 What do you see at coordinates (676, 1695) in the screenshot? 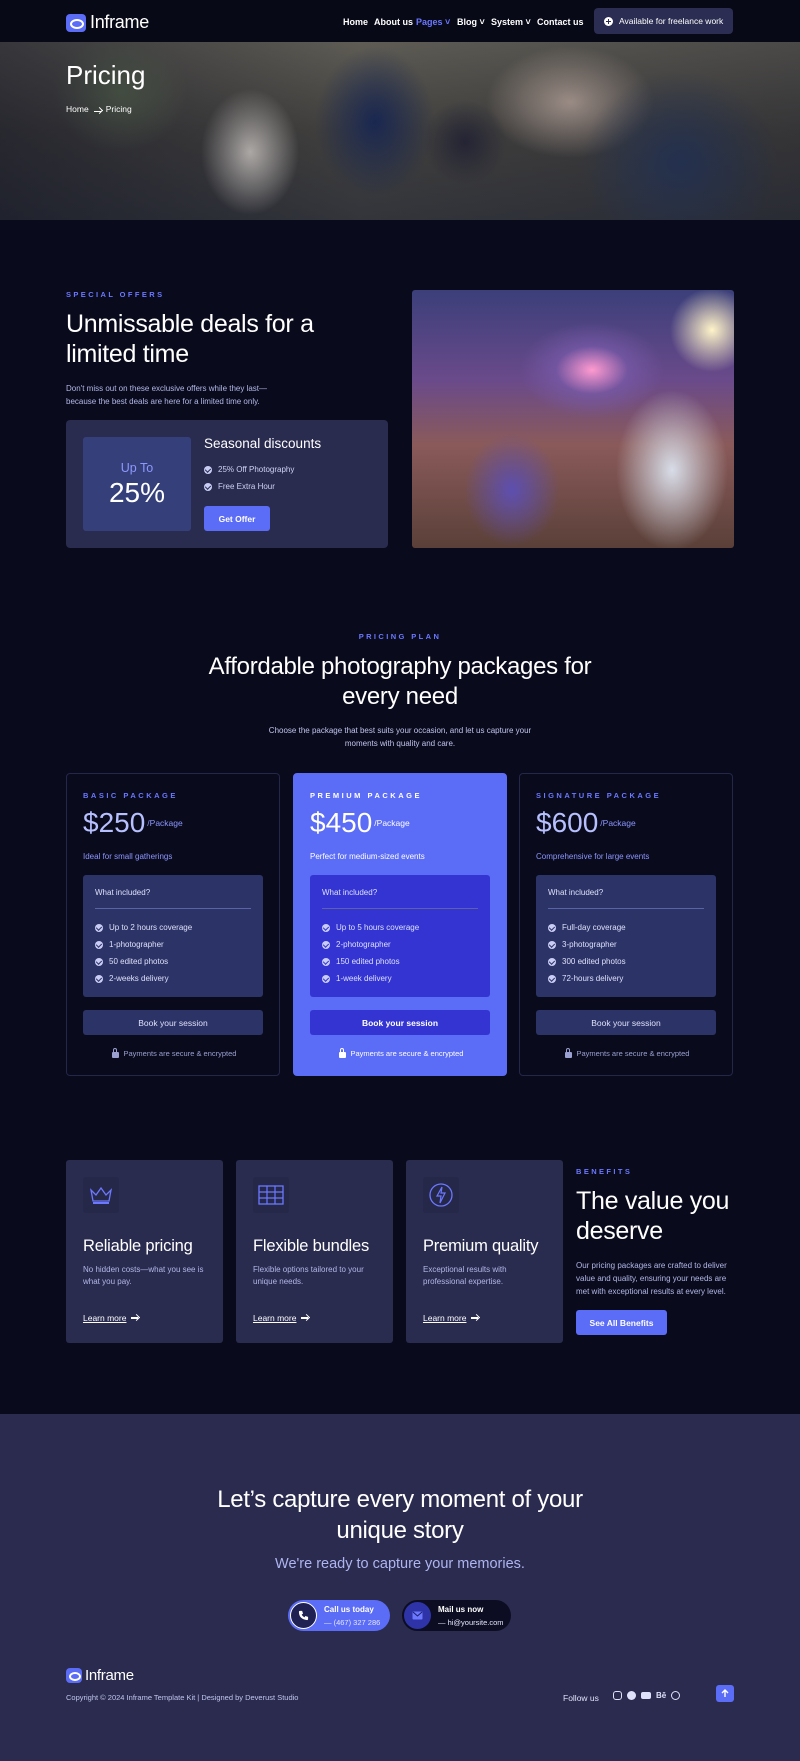
I see `dribbble-icon` at bounding box center [676, 1695].